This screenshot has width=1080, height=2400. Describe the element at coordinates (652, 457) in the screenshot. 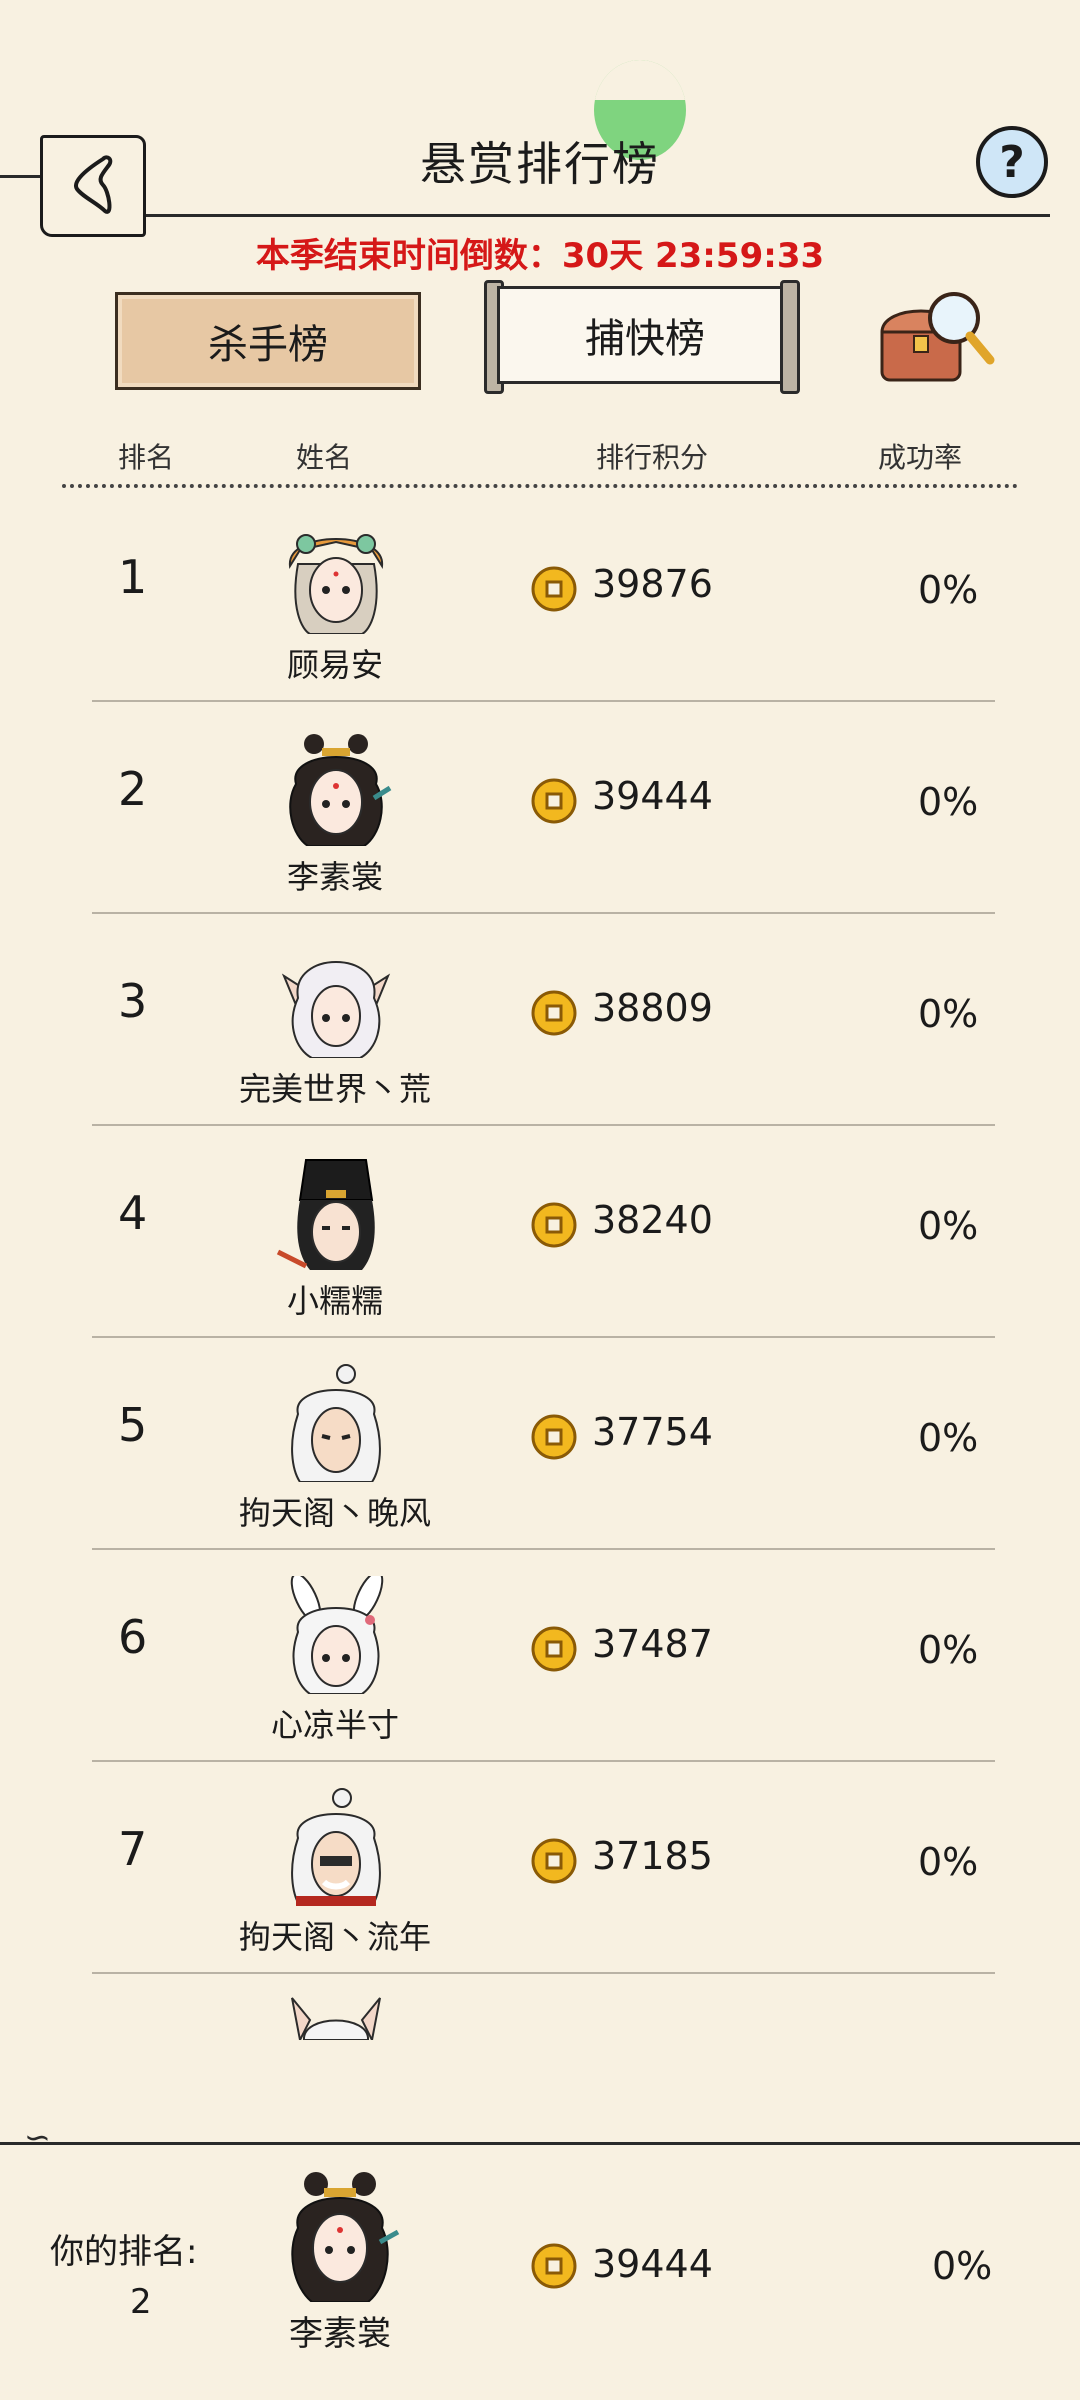

I see `column-header-score: 排行积分` at that location.